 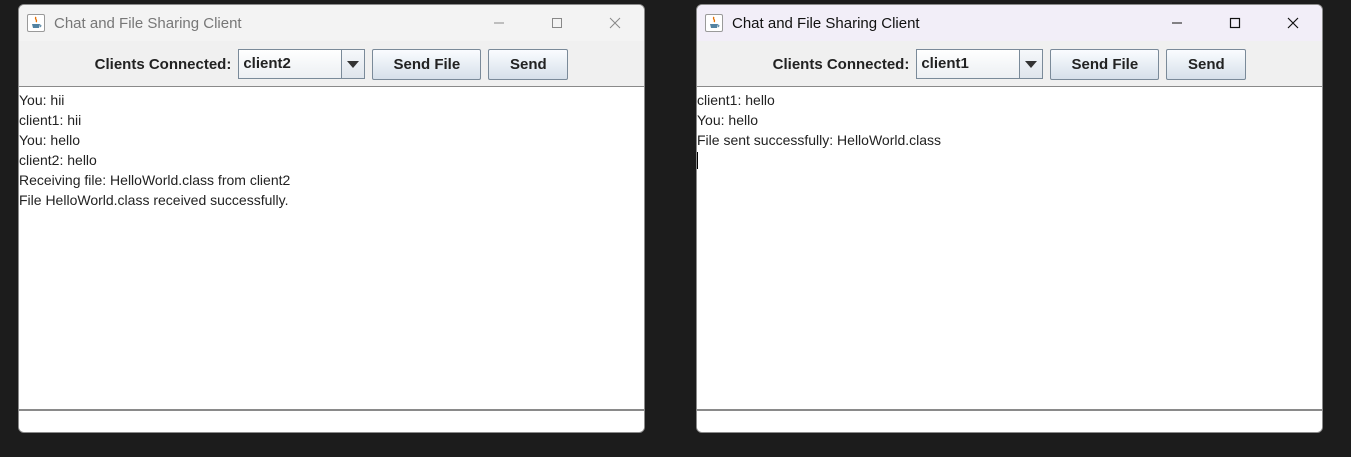 I want to click on chat-message: client1: hii, so click(x=50, y=120).